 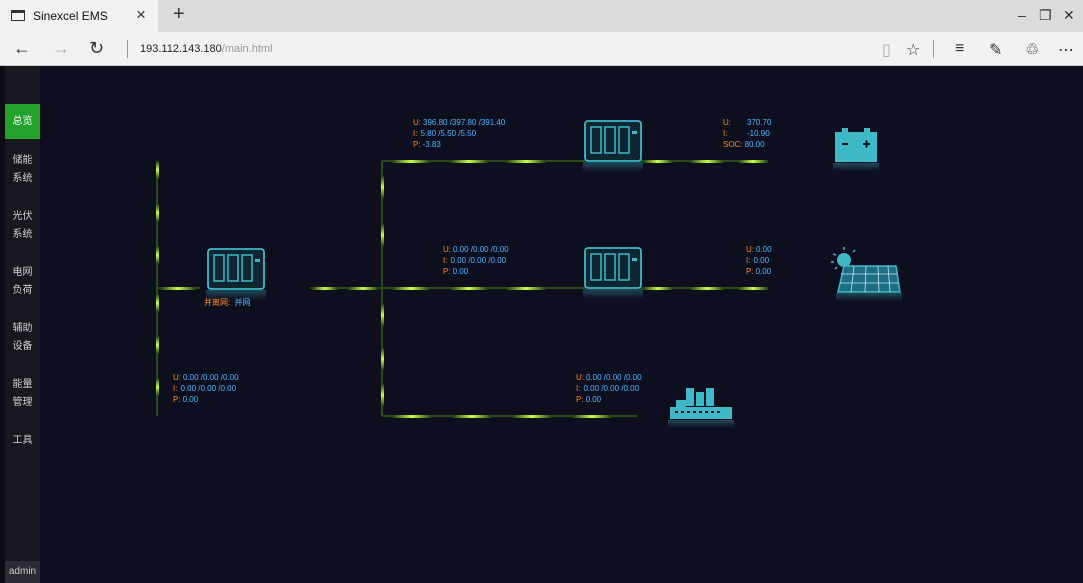 I want to click on battery-i-label: I:, so click(x=725, y=133).